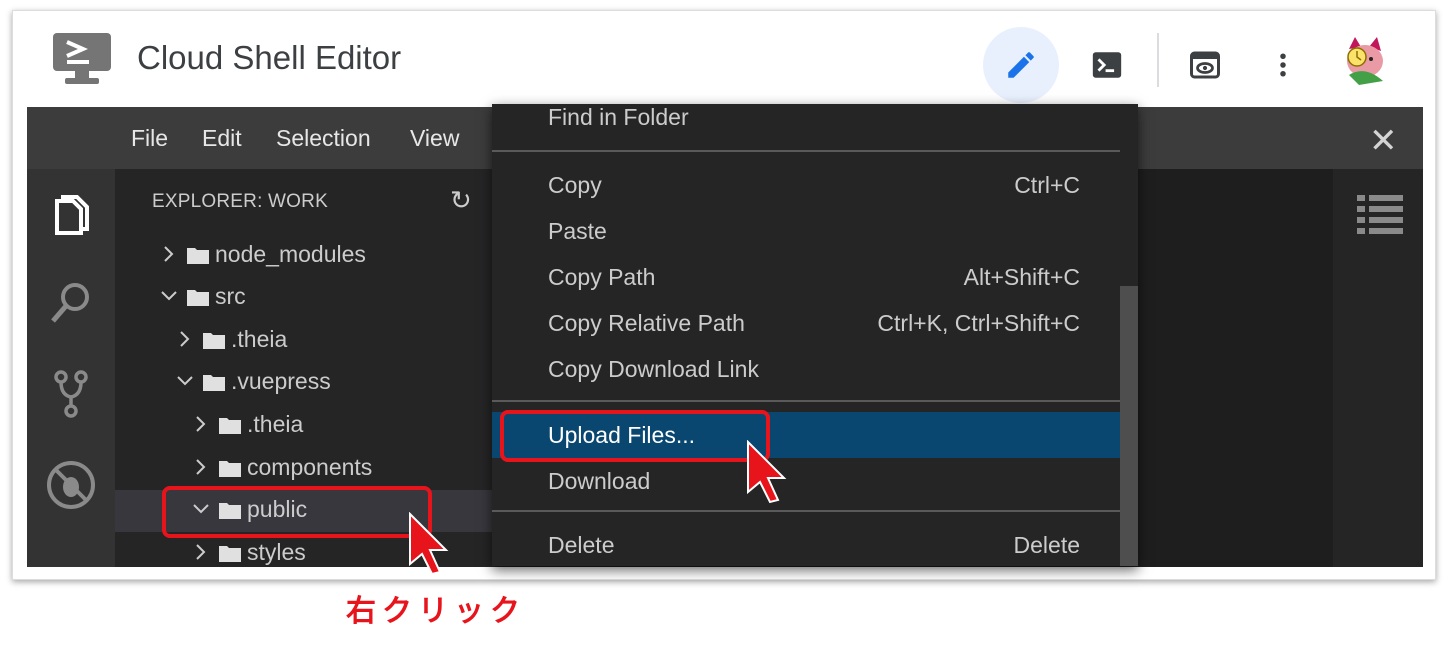 This screenshot has width=1448, height=646. What do you see at coordinates (618, 117) in the screenshot?
I see `menu-item-label: Find in Folder` at bounding box center [618, 117].